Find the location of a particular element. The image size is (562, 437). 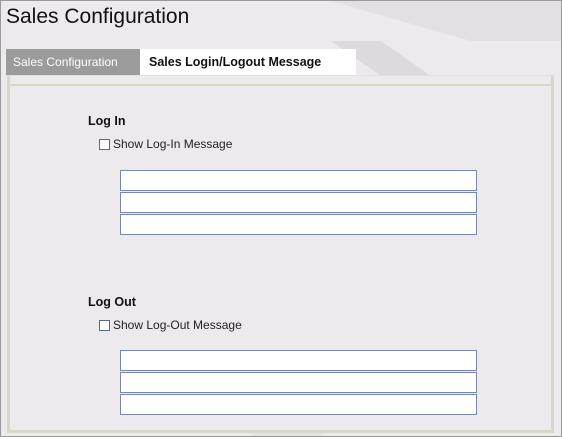

show-logout-message-toggle: Show Log-Out Message is located at coordinates (170, 325).